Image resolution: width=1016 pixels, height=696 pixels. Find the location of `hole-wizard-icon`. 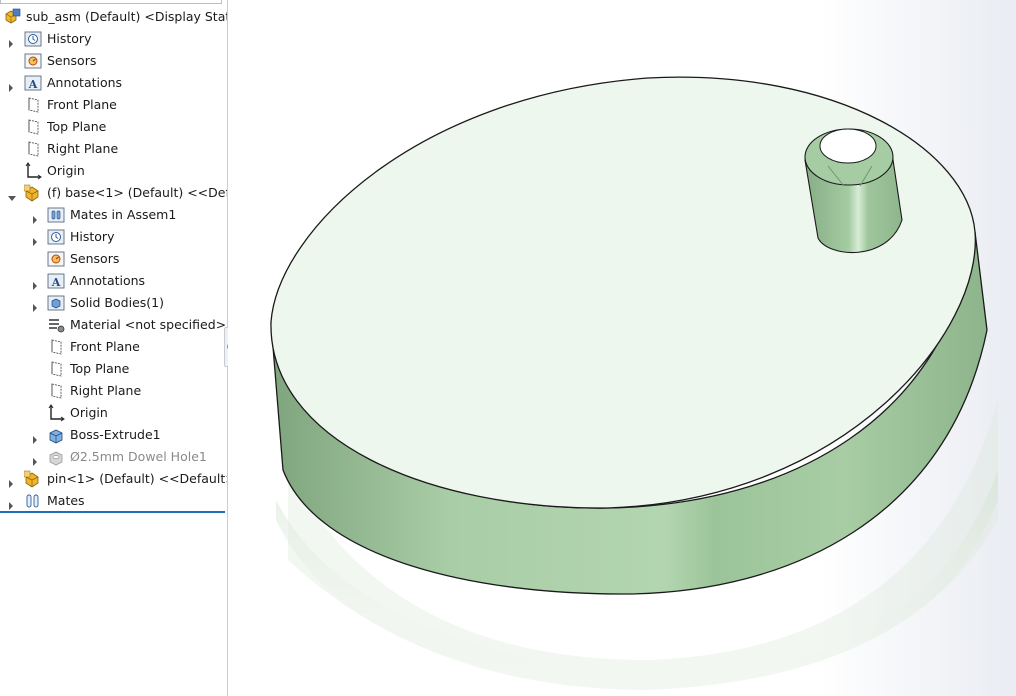

hole-wizard-icon is located at coordinates (56, 457).